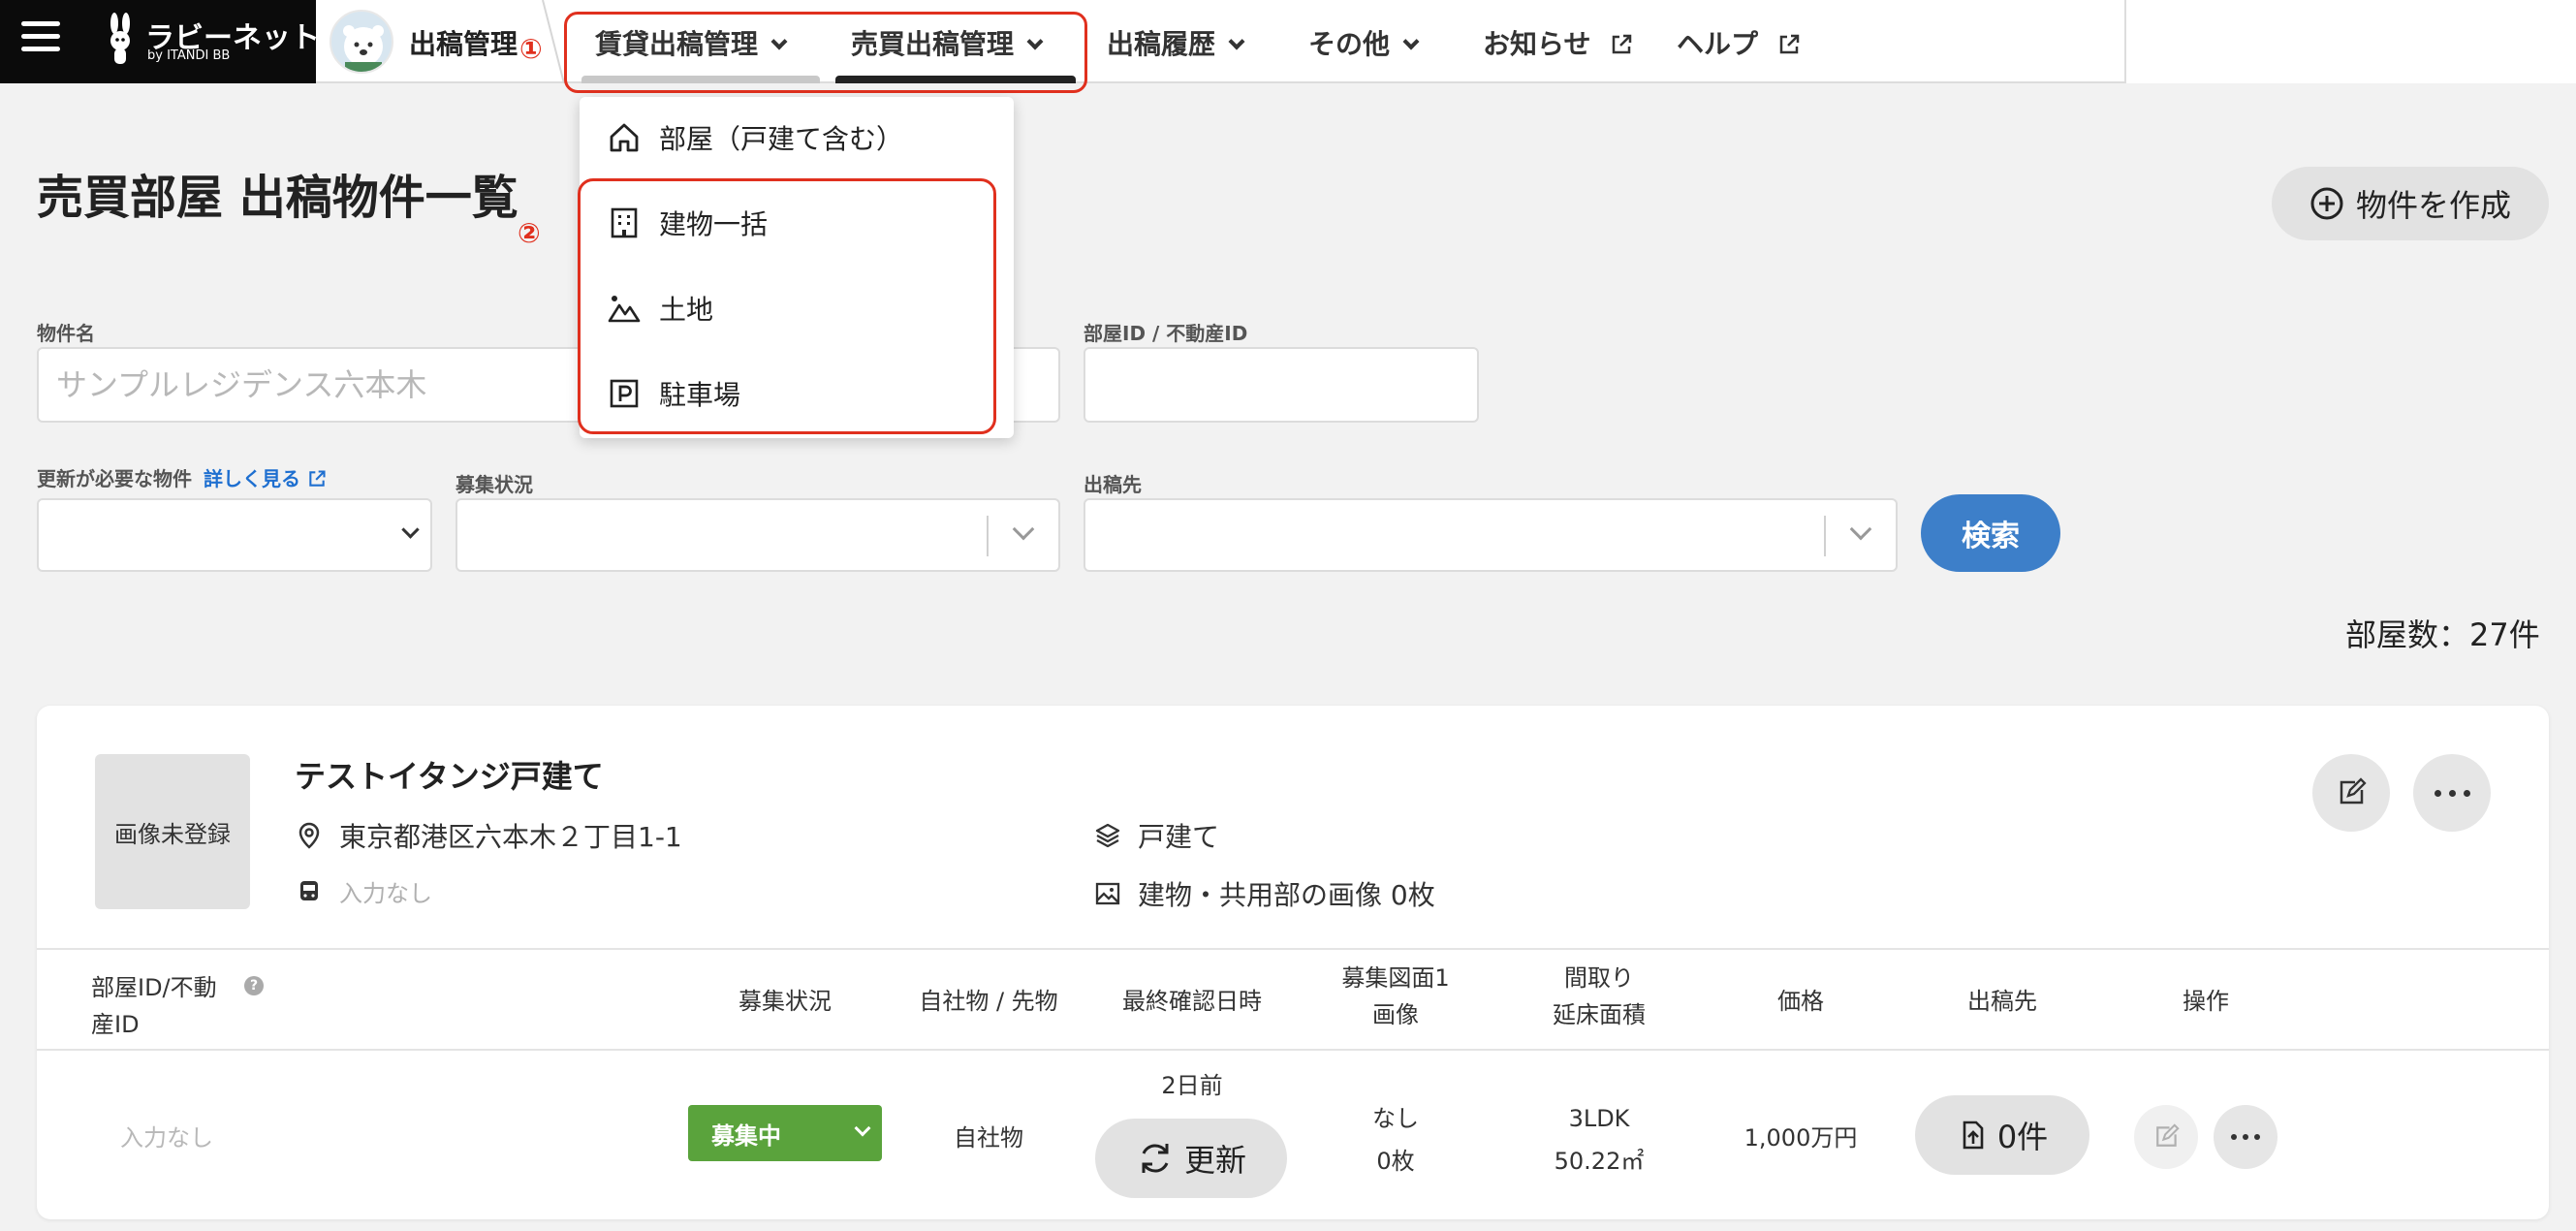 This screenshot has height=1231, width=2576. What do you see at coordinates (2452, 793) in the screenshot?
I see `more-options-button` at bounding box center [2452, 793].